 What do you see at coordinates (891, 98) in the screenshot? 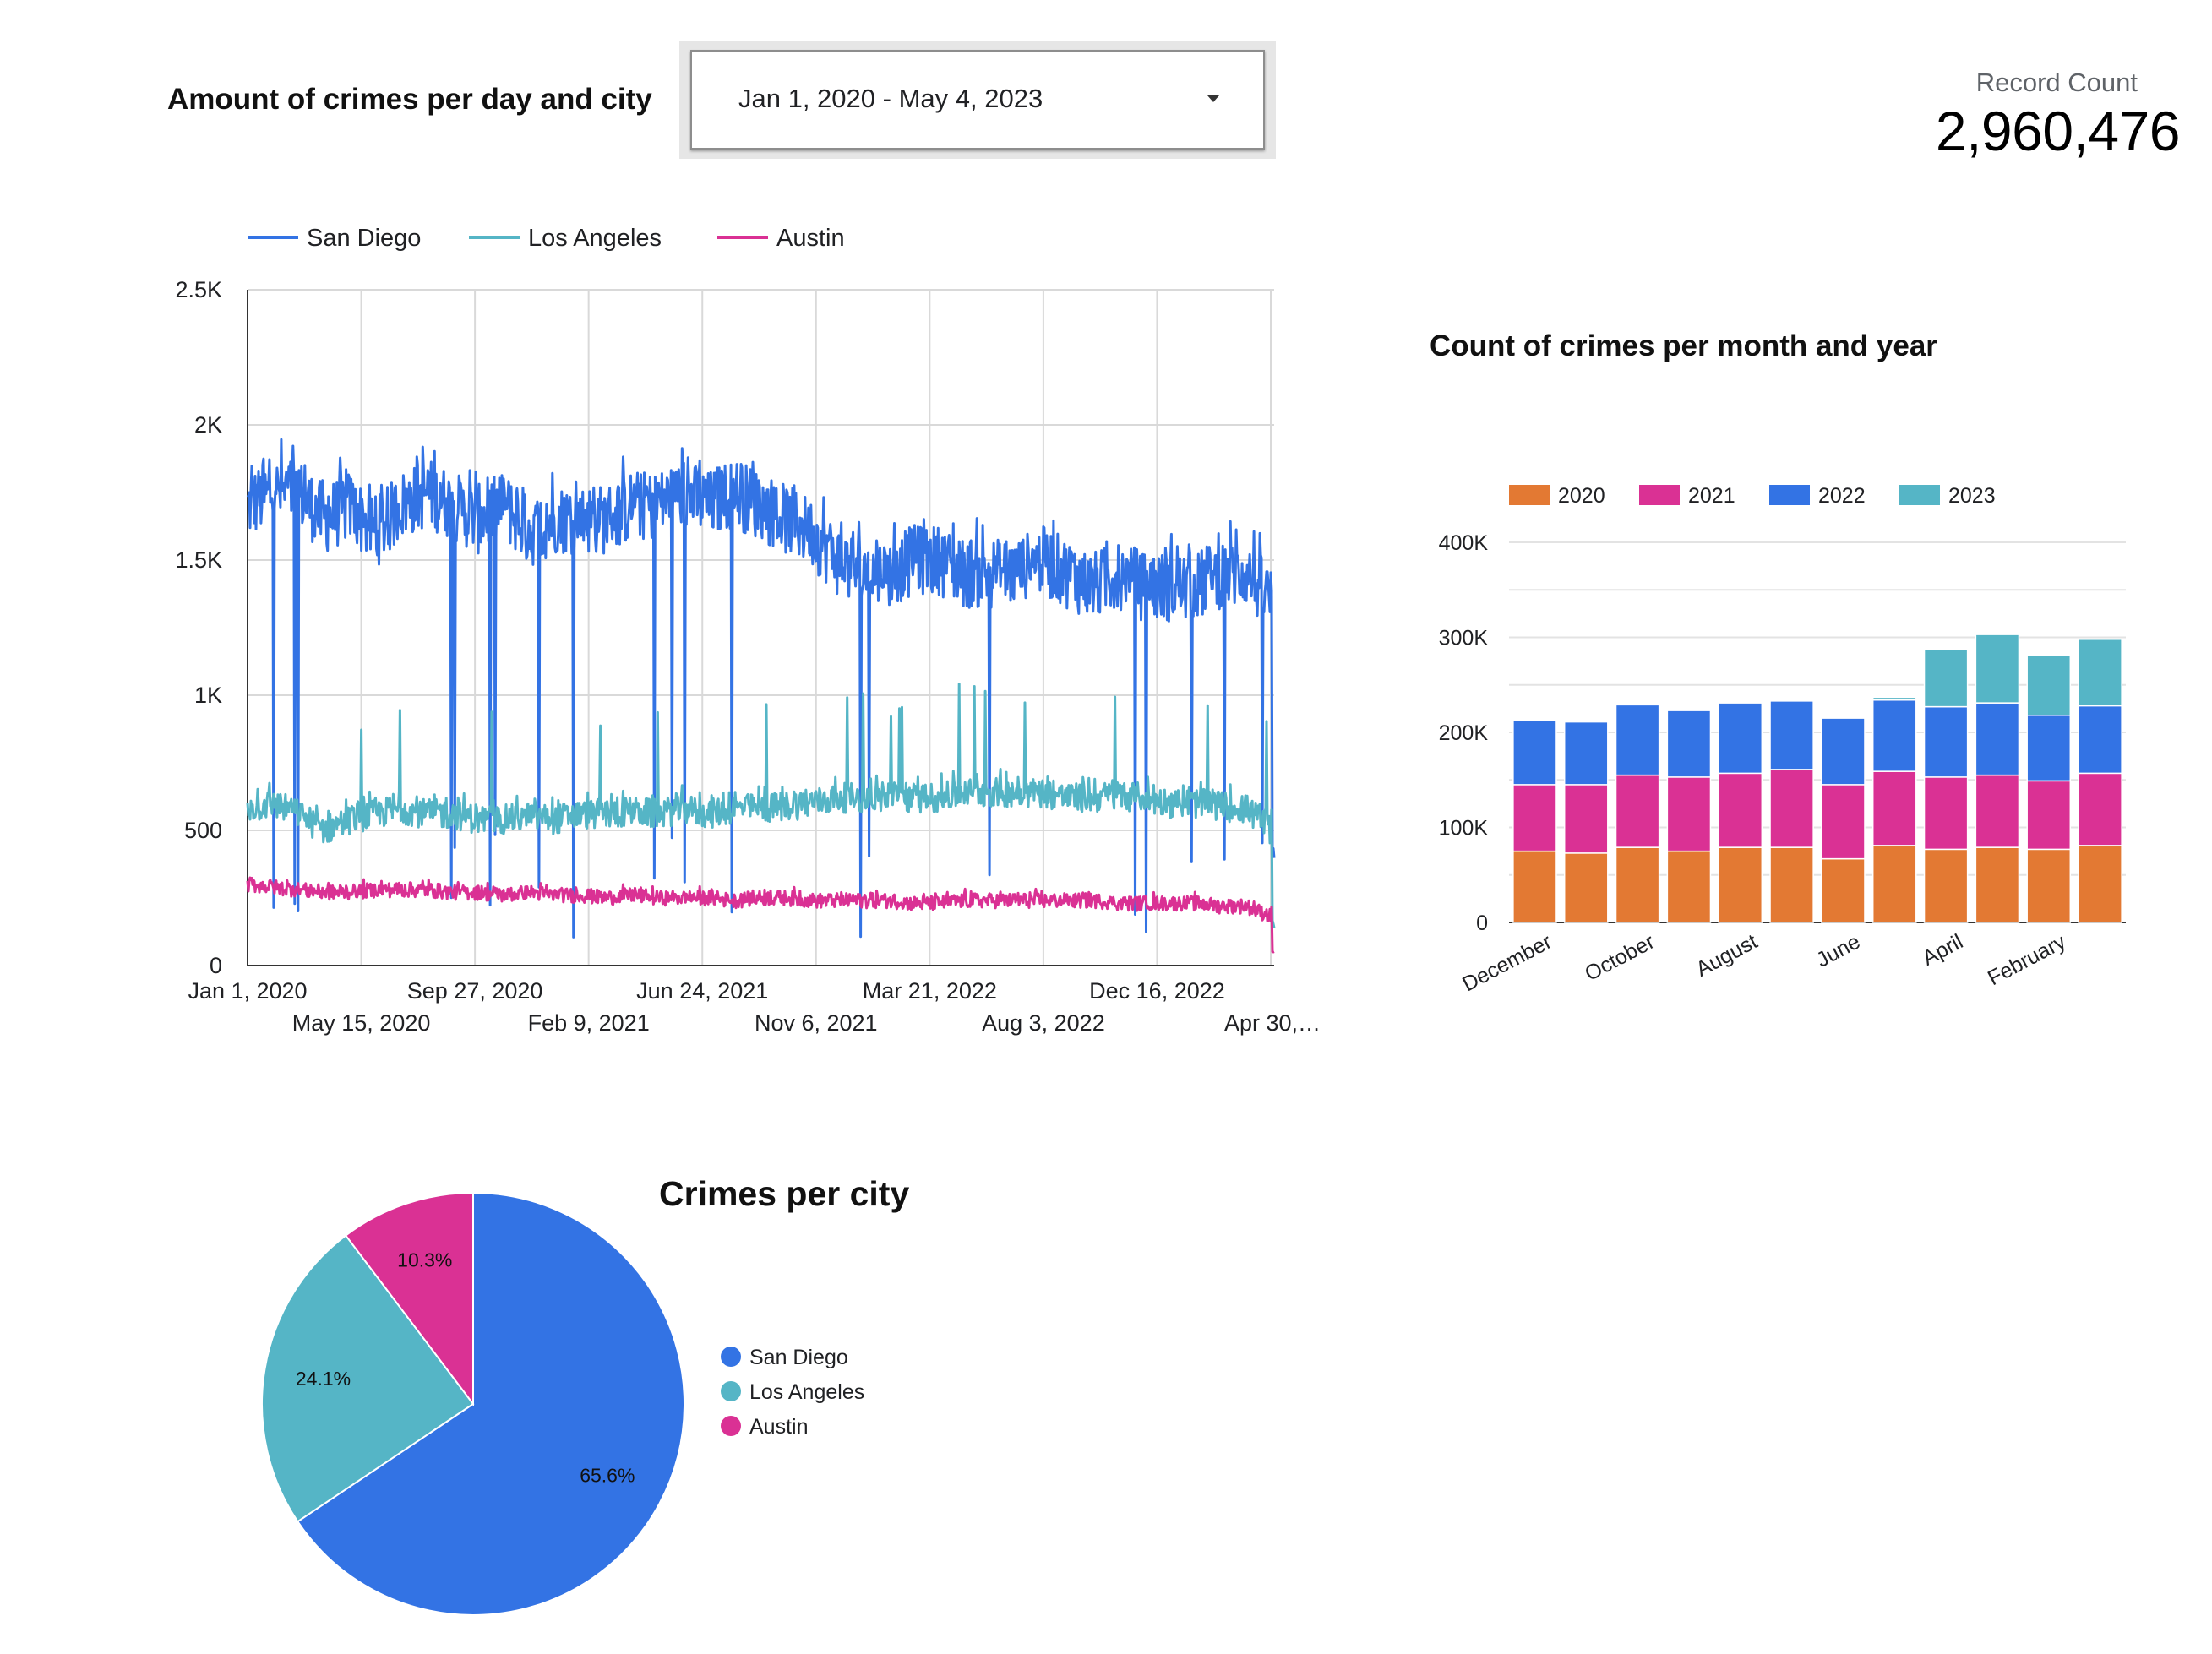
I see `date-range-label: Jan 1, 2020 - May 4, 2023` at bounding box center [891, 98].